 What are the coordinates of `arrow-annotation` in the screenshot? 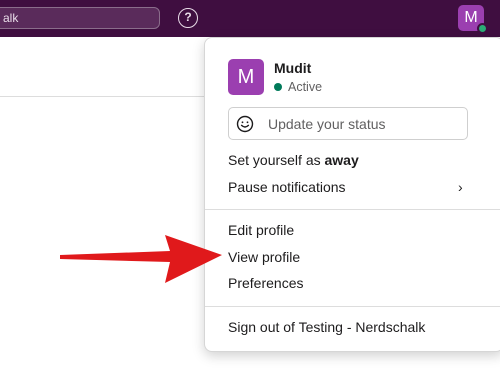 It's located at (141, 259).